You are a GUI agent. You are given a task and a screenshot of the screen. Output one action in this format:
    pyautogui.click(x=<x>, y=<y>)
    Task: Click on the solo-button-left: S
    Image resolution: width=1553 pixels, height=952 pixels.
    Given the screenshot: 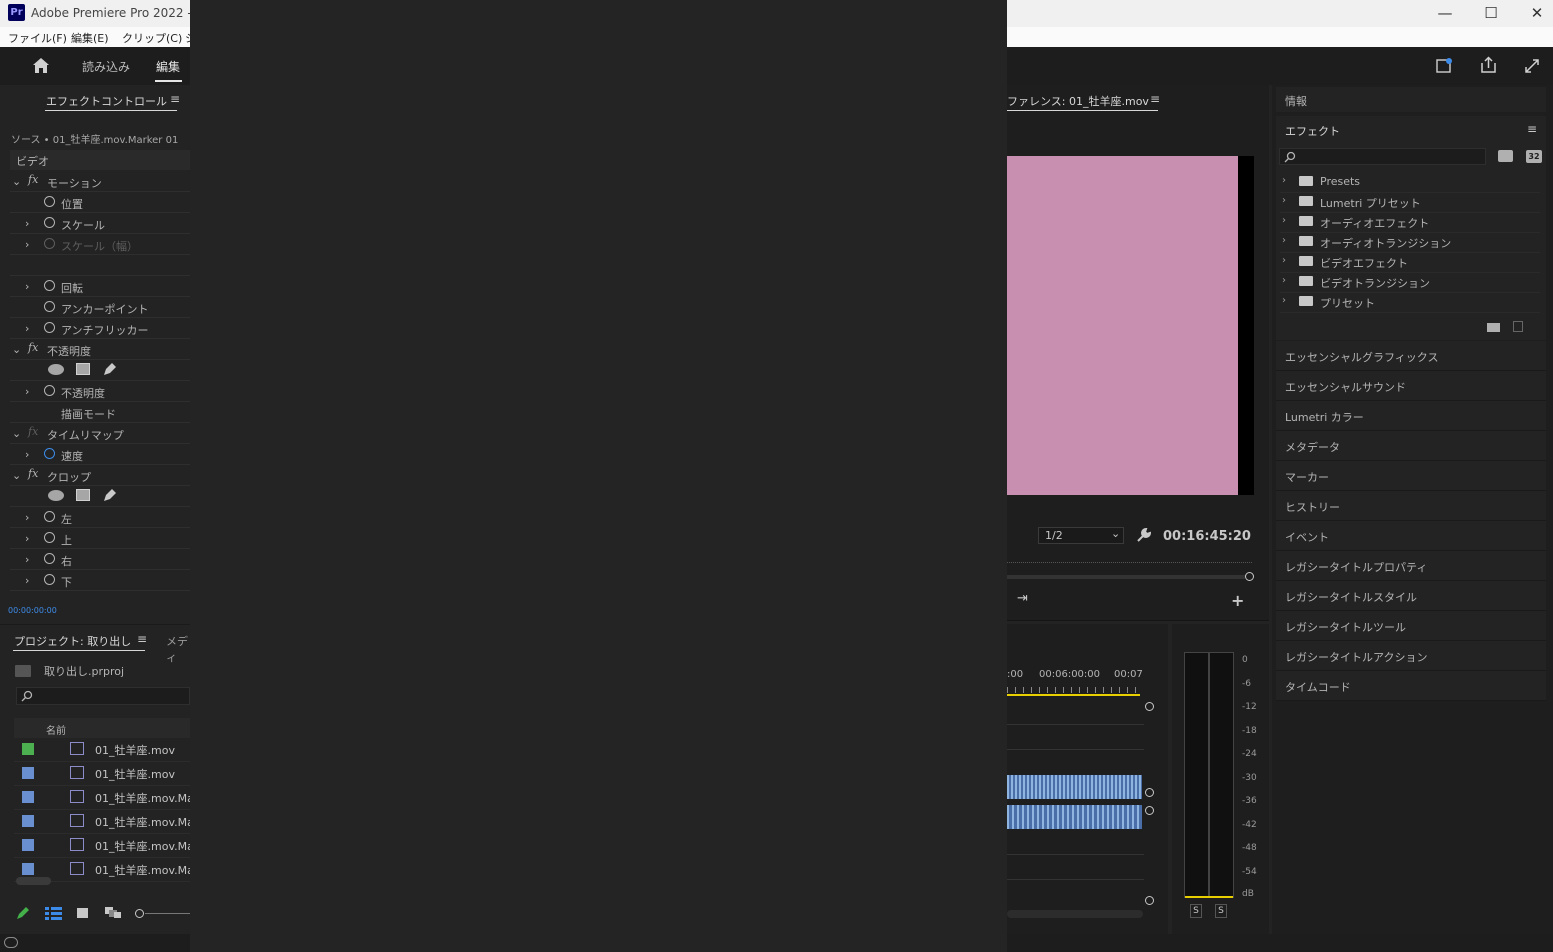 What is the action you would take?
    pyautogui.click(x=1196, y=911)
    